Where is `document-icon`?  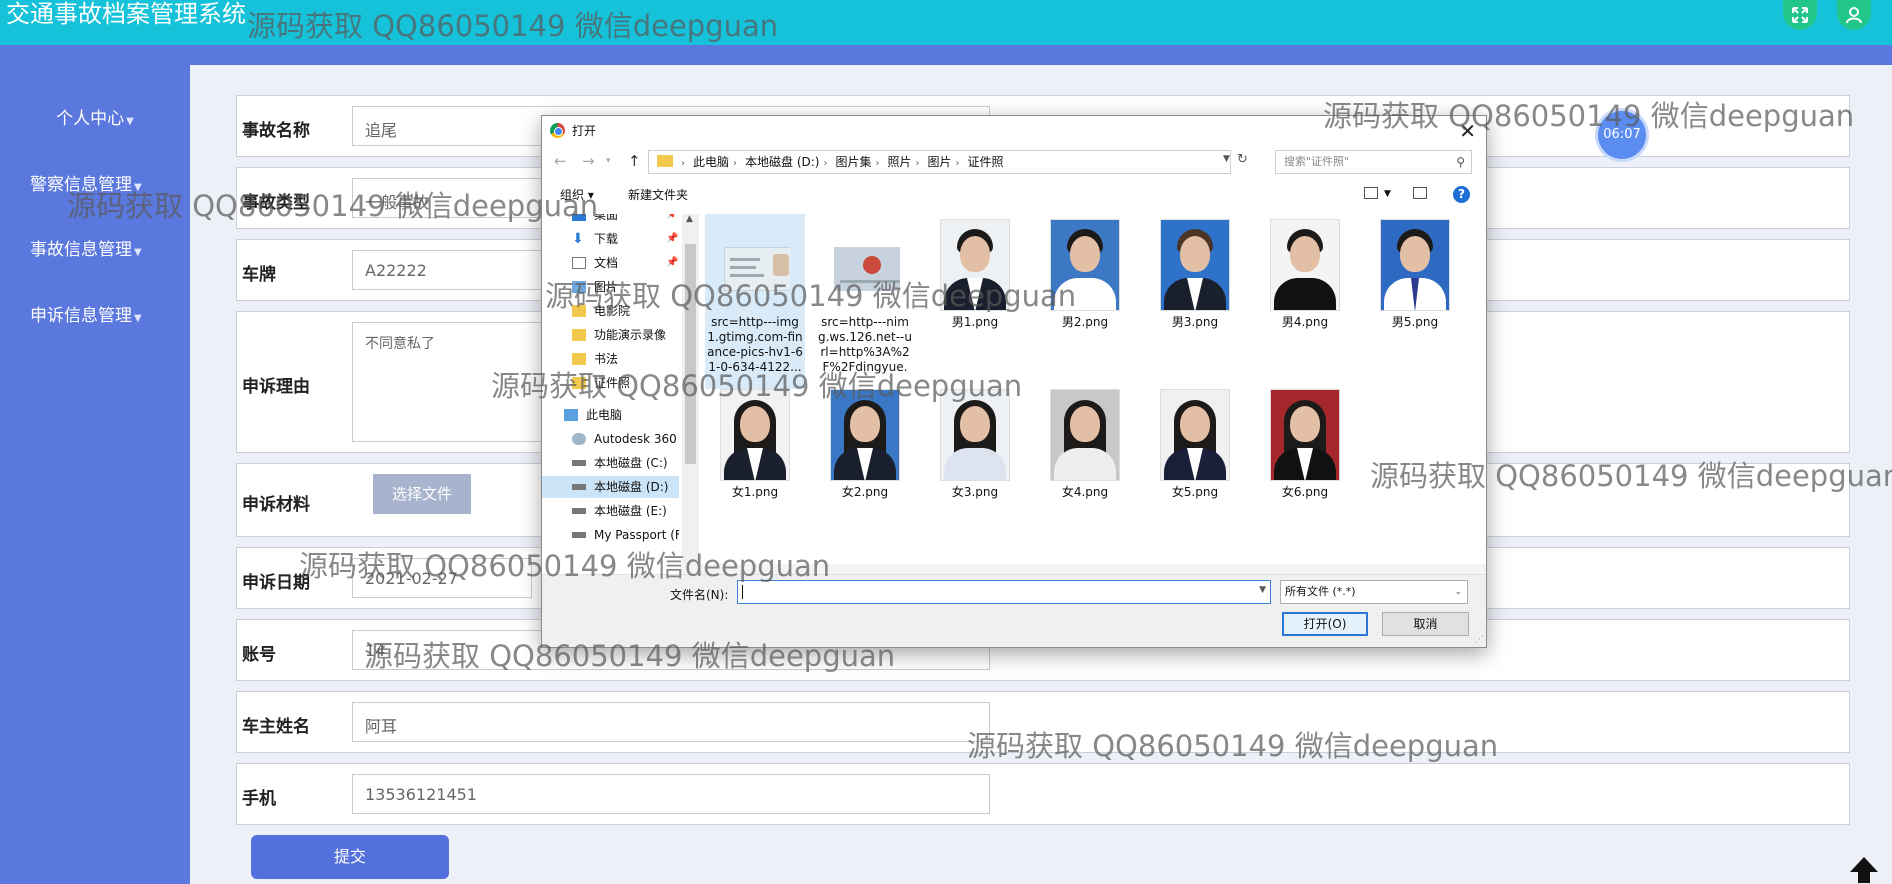
document-icon is located at coordinates (579, 263).